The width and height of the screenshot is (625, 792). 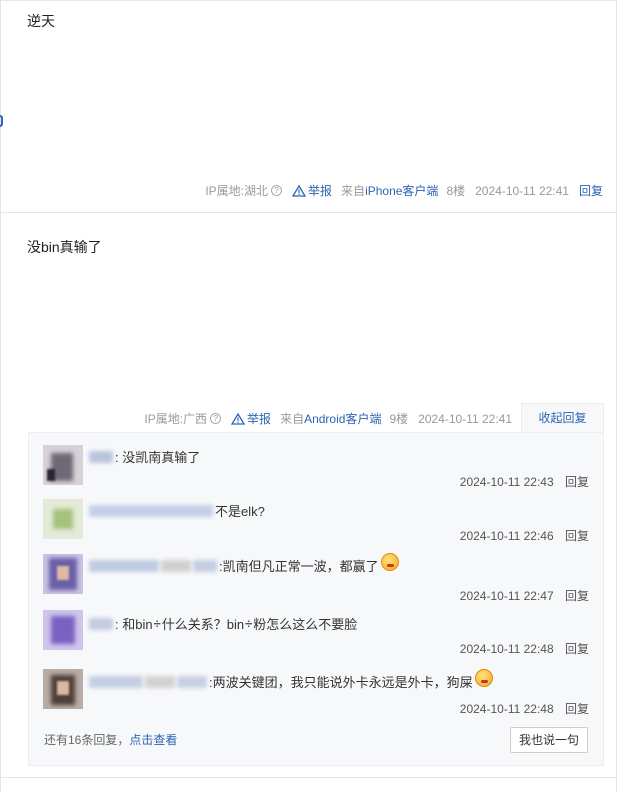 What do you see at coordinates (134, 624) in the screenshot?
I see `sub-reply-text-a: : 和bin` at bounding box center [134, 624].